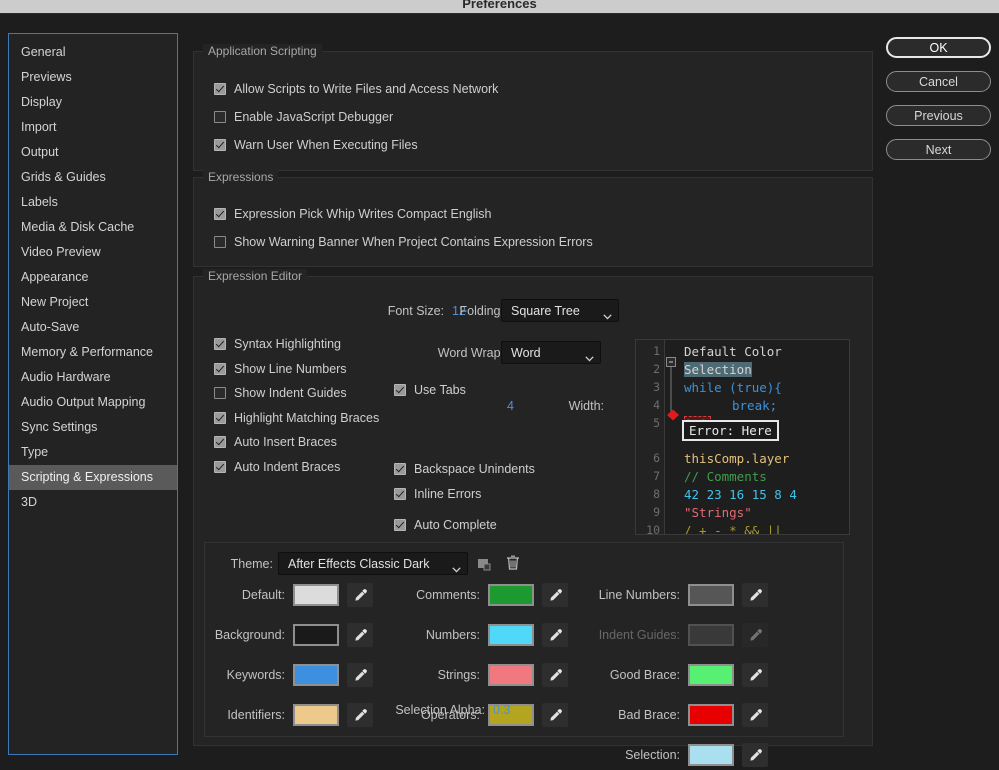 The width and height of the screenshot is (999, 770). Describe the element at coordinates (275, 442) in the screenshot. I see `checkbox-auto-insert-braces: Auto Insert Braces` at that location.